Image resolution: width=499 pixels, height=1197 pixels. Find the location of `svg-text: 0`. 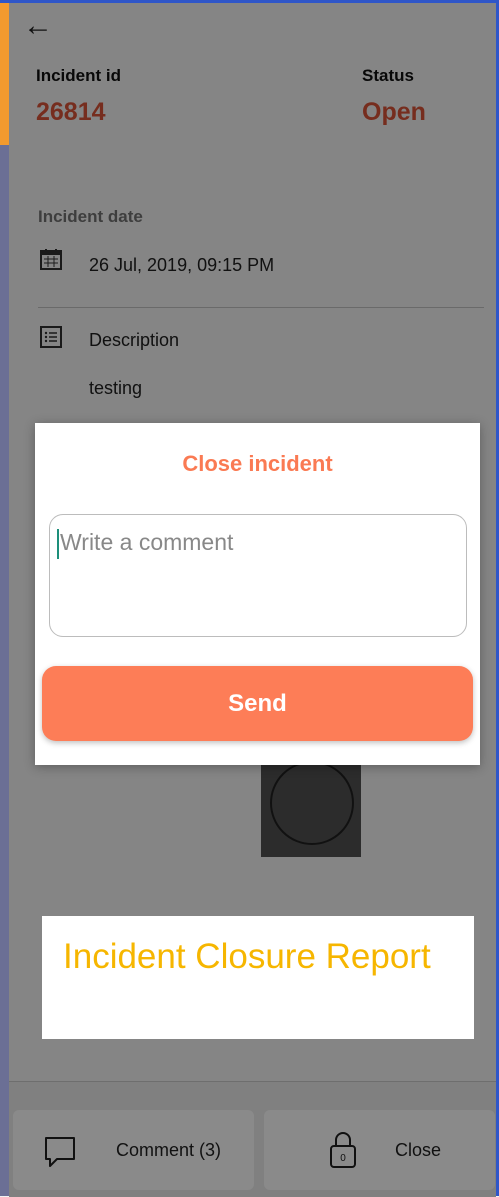

svg-text: 0 is located at coordinates (343, 1158).